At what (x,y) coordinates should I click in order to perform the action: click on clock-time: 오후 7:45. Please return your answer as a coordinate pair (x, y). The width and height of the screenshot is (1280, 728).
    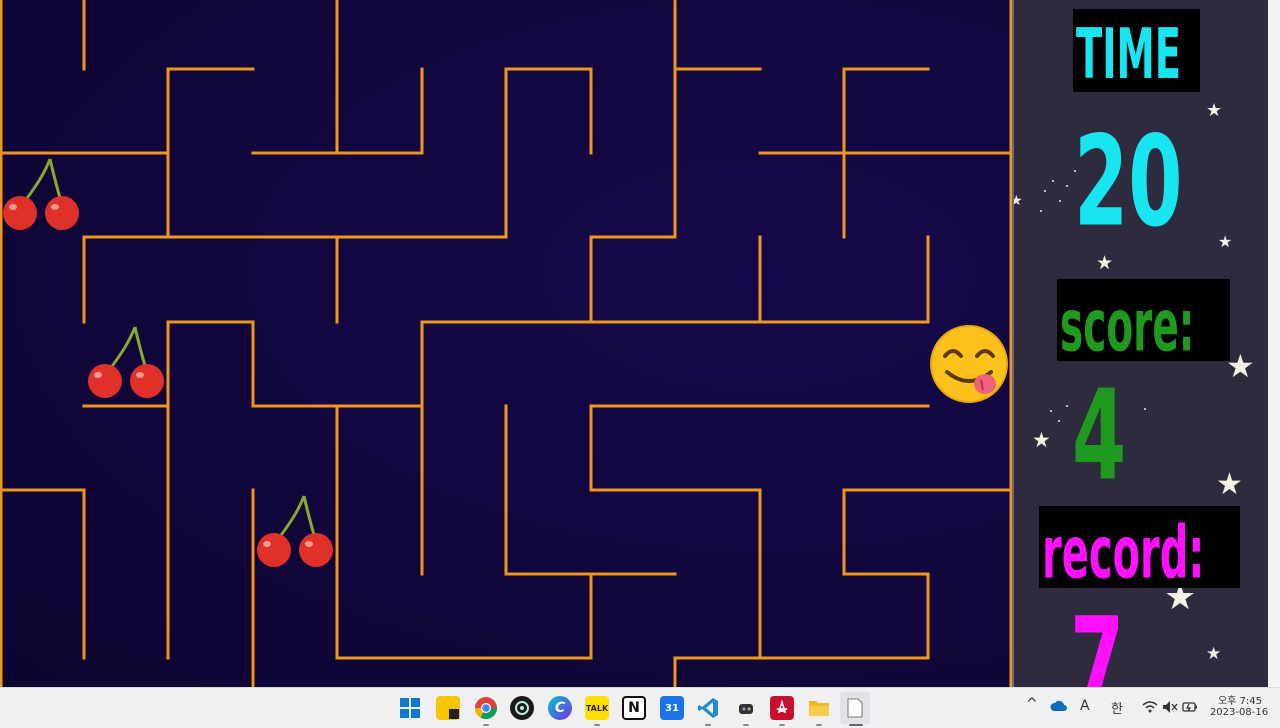
    Looking at the image, I should click on (1240, 699).